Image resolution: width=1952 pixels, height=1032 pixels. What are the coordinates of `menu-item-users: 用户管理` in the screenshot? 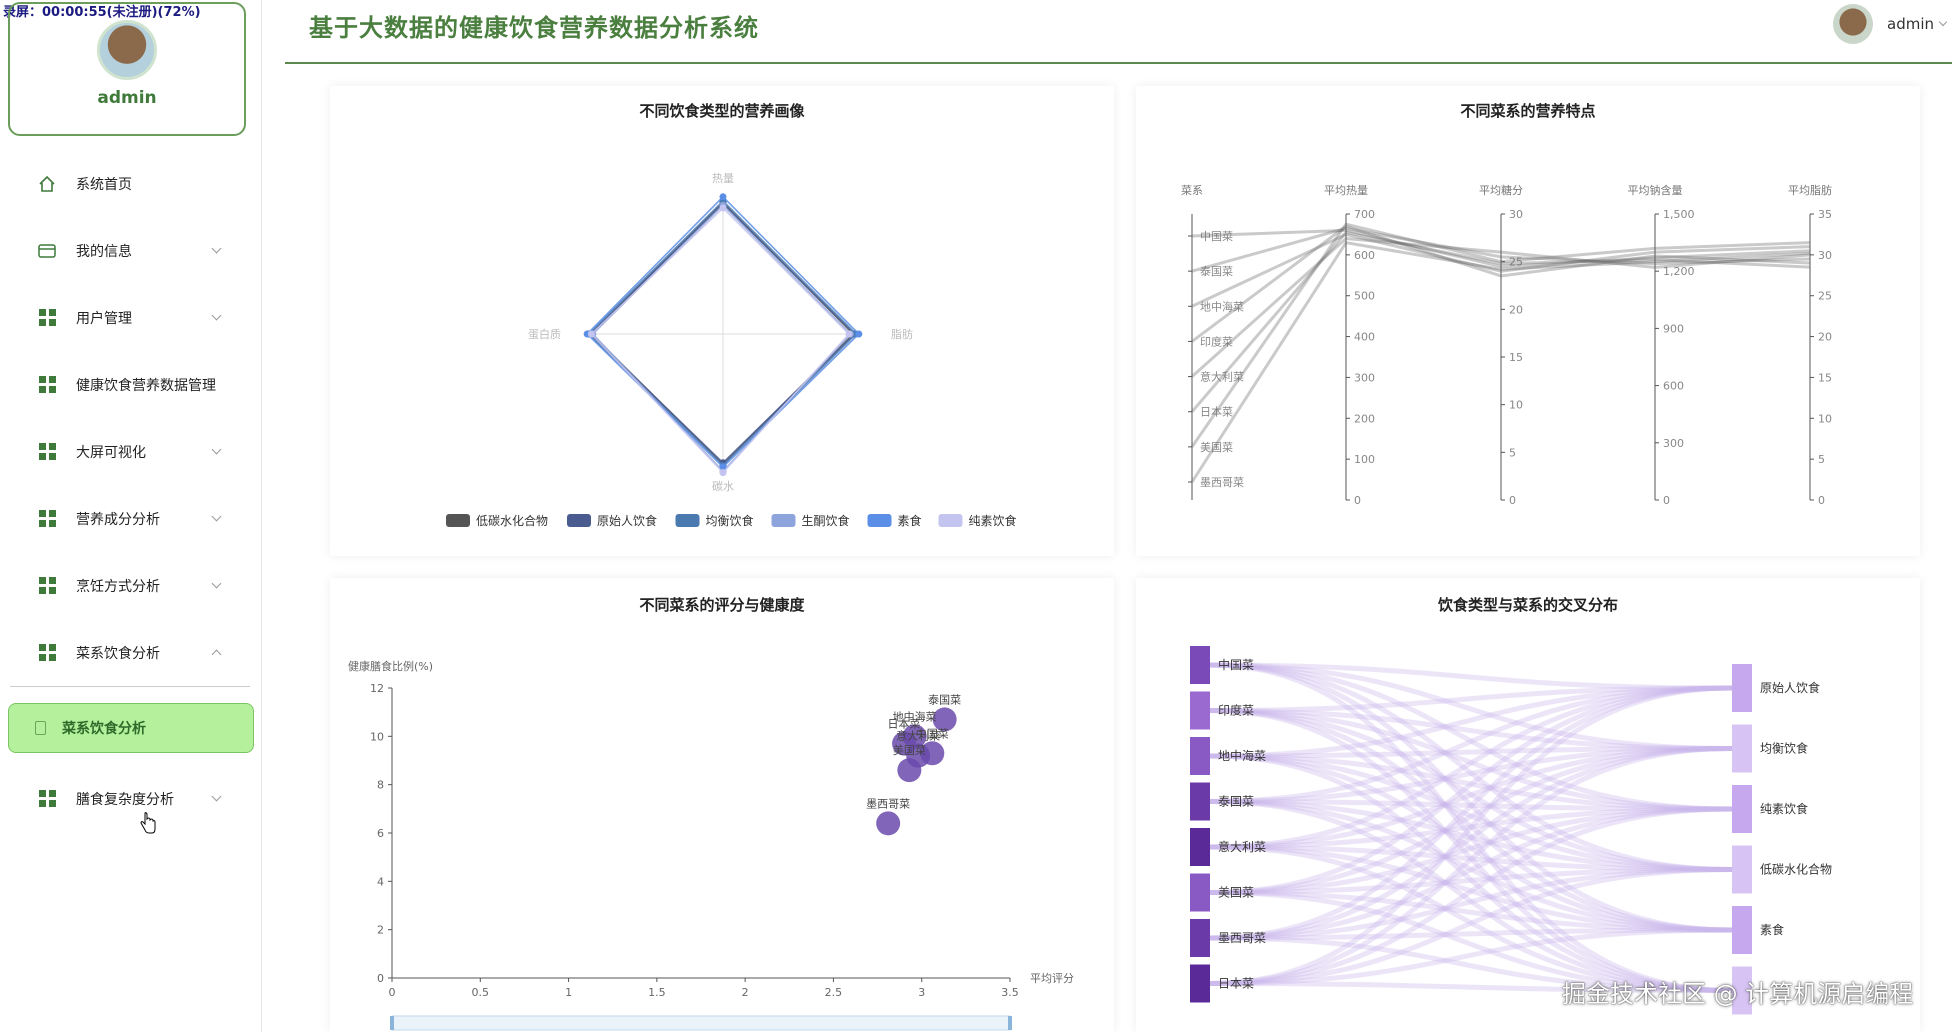 It's located at (131, 317).